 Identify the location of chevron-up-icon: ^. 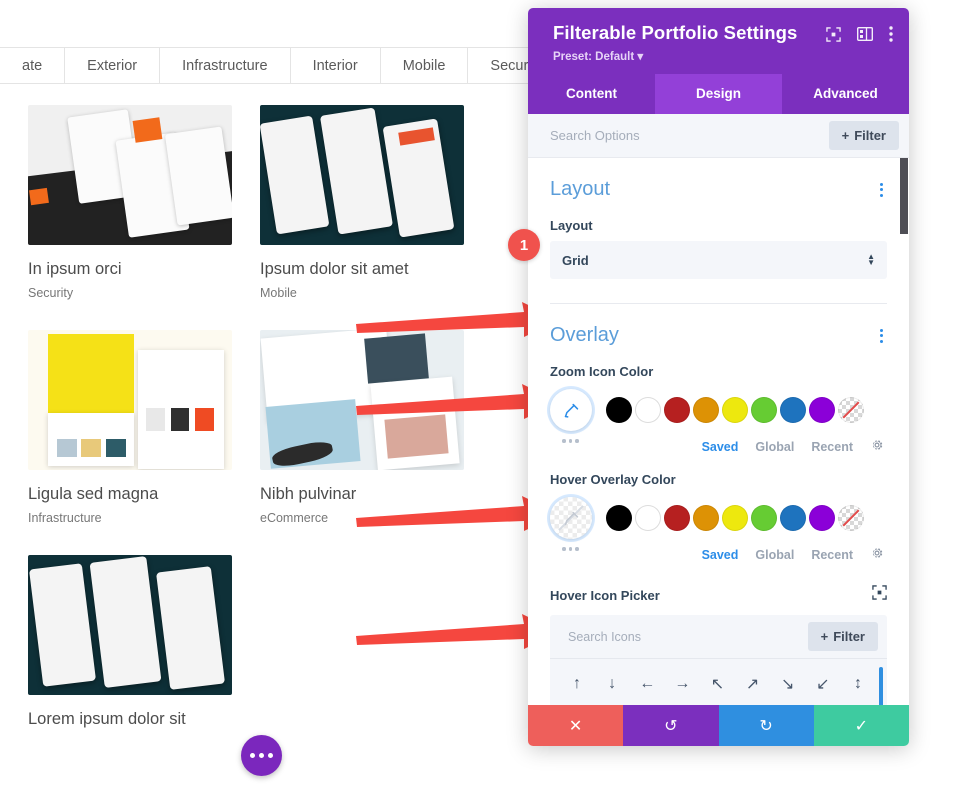
(858, 702).